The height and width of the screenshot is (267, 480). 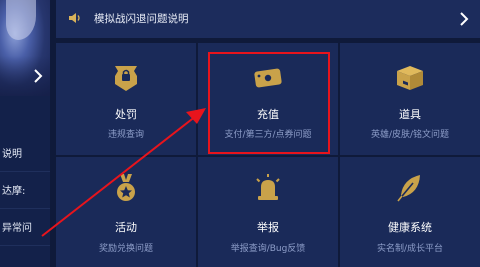 I want to click on category-penalty: 处罚 违规查询, so click(x=126, y=99).